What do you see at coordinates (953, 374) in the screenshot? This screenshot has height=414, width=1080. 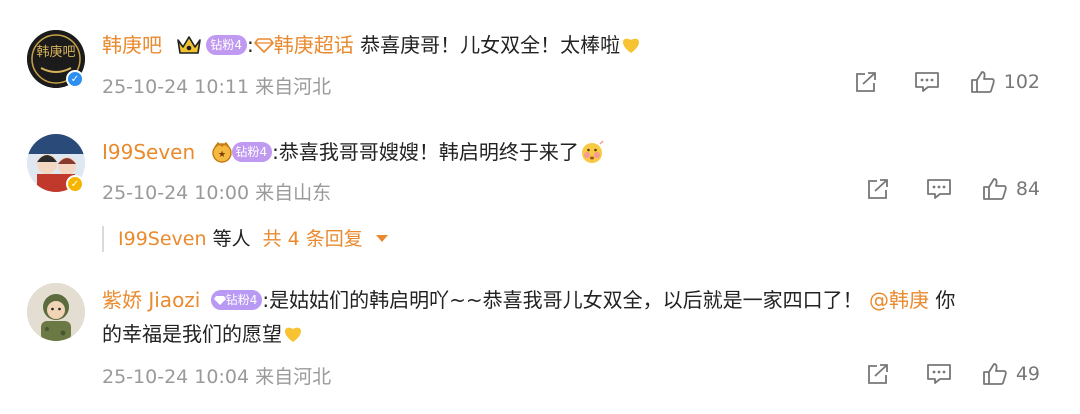 I see `comment-actions: 49` at bounding box center [953, 374].